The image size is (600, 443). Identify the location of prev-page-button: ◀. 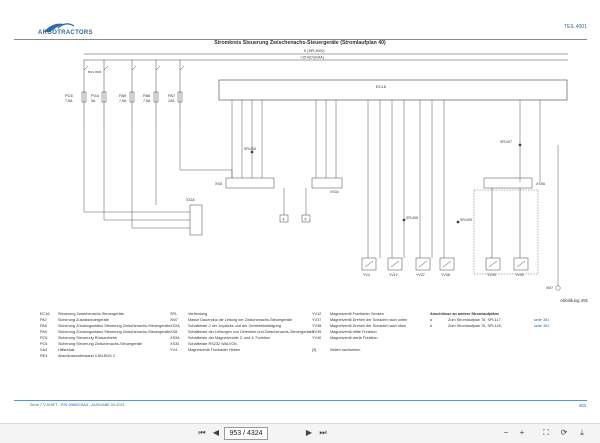
(216, 433).